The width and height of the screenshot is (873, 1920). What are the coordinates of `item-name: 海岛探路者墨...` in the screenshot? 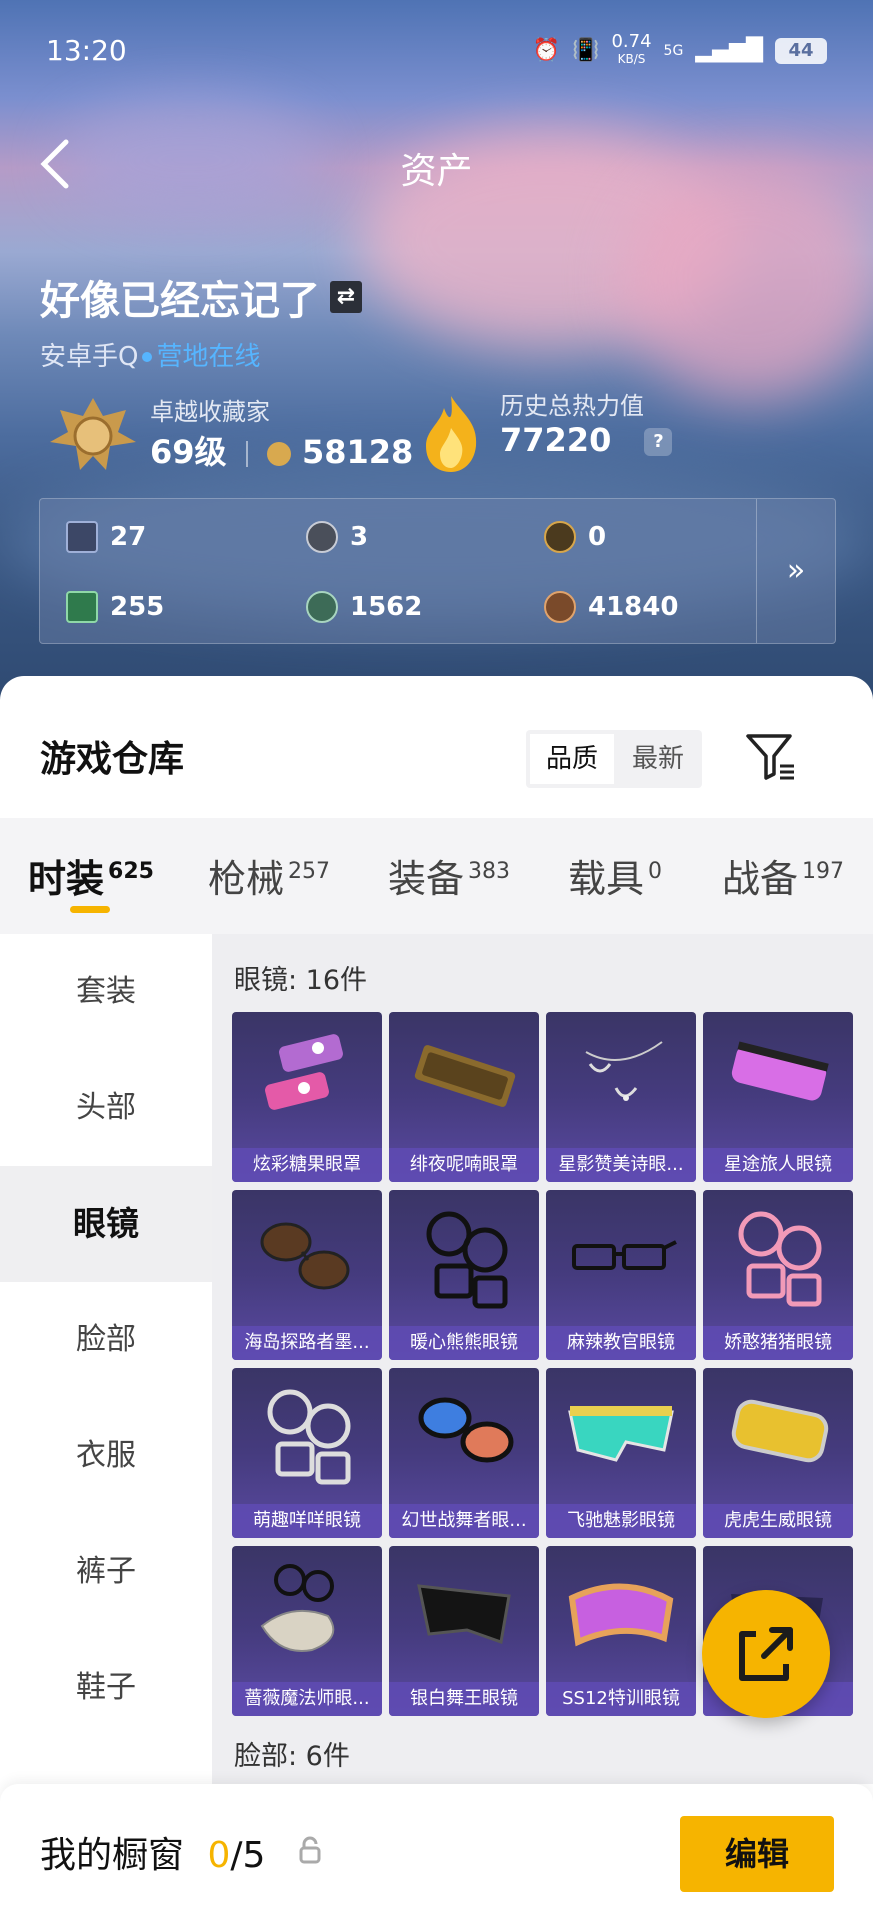 It's located at (307, 1343).